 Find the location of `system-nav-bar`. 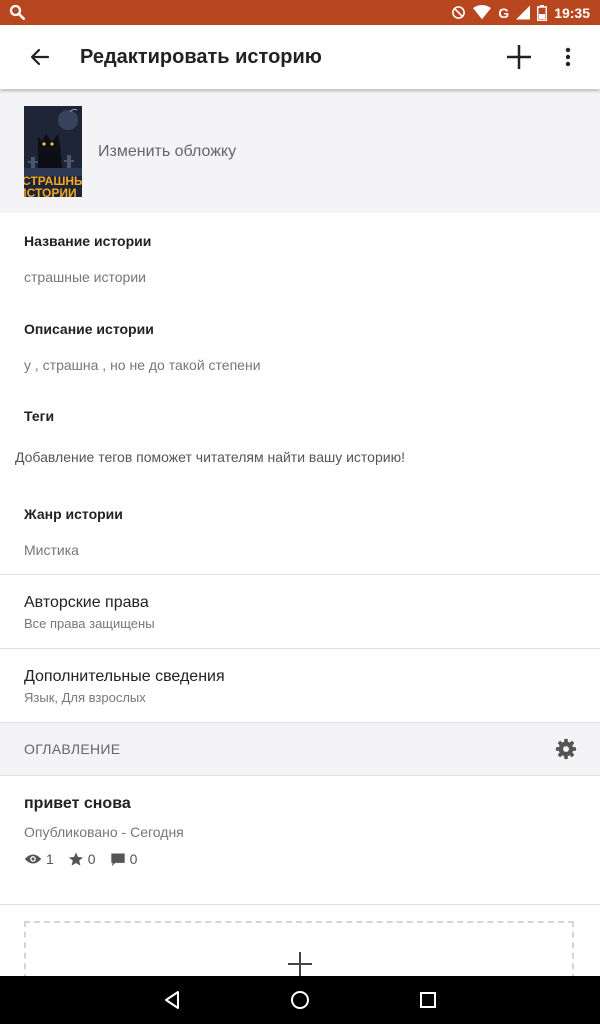

system-nav-bar is located at coordinates (300, 1000).